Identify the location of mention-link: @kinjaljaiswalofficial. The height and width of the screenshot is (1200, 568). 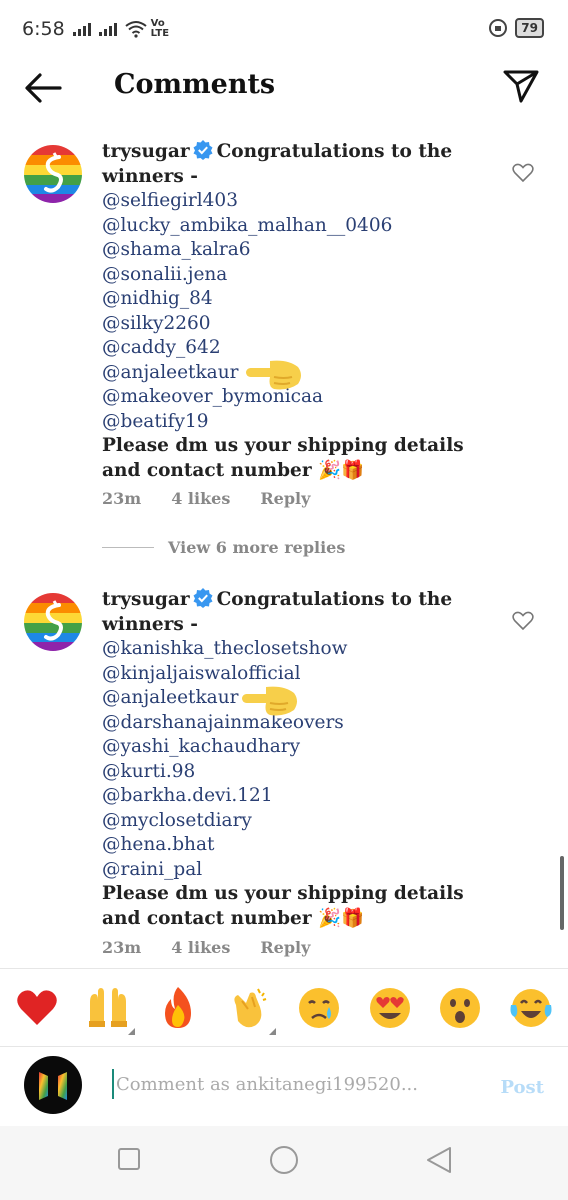
(302, 674).